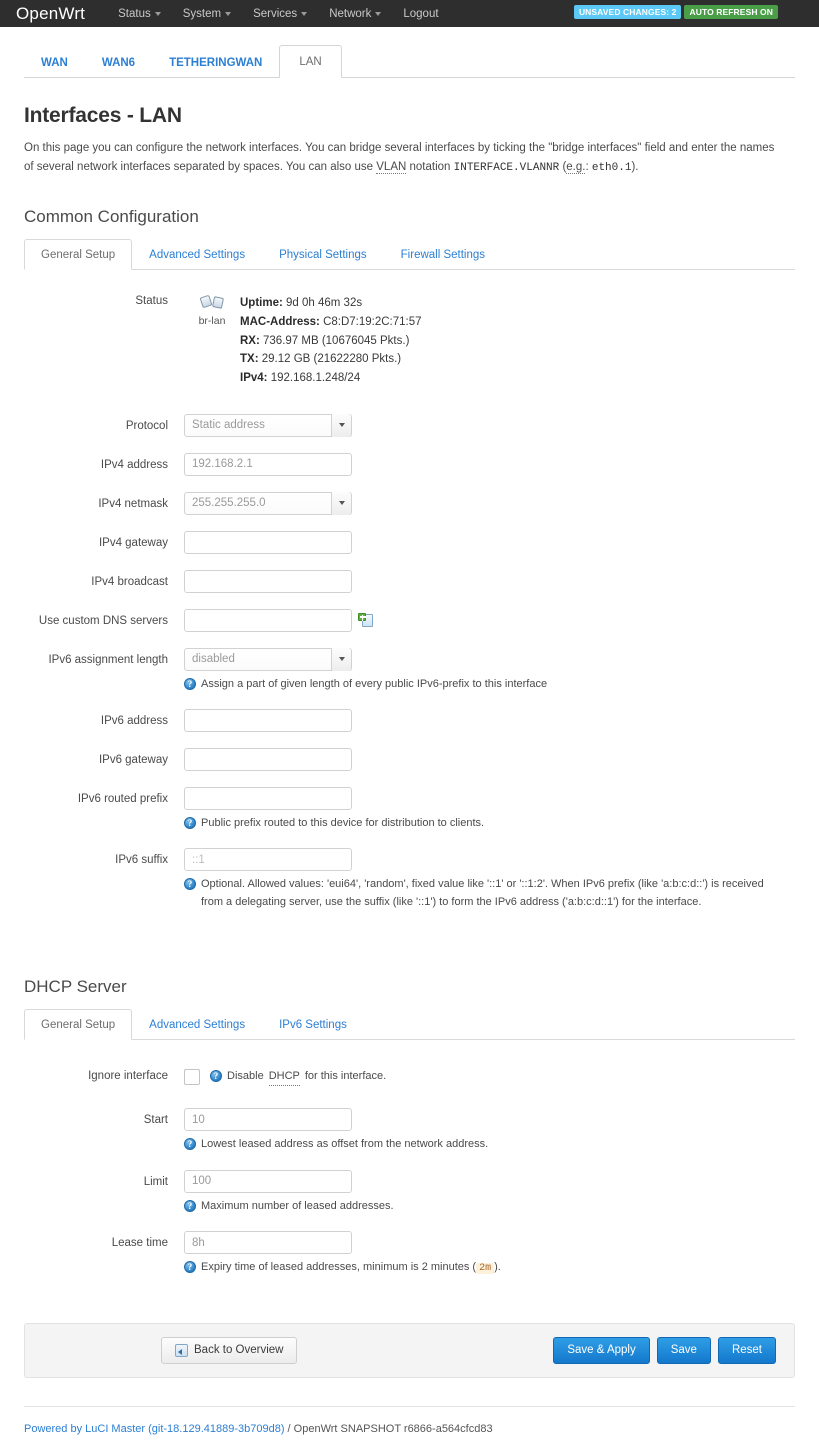 This screenshot has height=1455, width=819. What do you see at coordinates (192, 1077) in the screenshot?
I see `ignore-interface-checkbox` at bounding box center [192, 1077].